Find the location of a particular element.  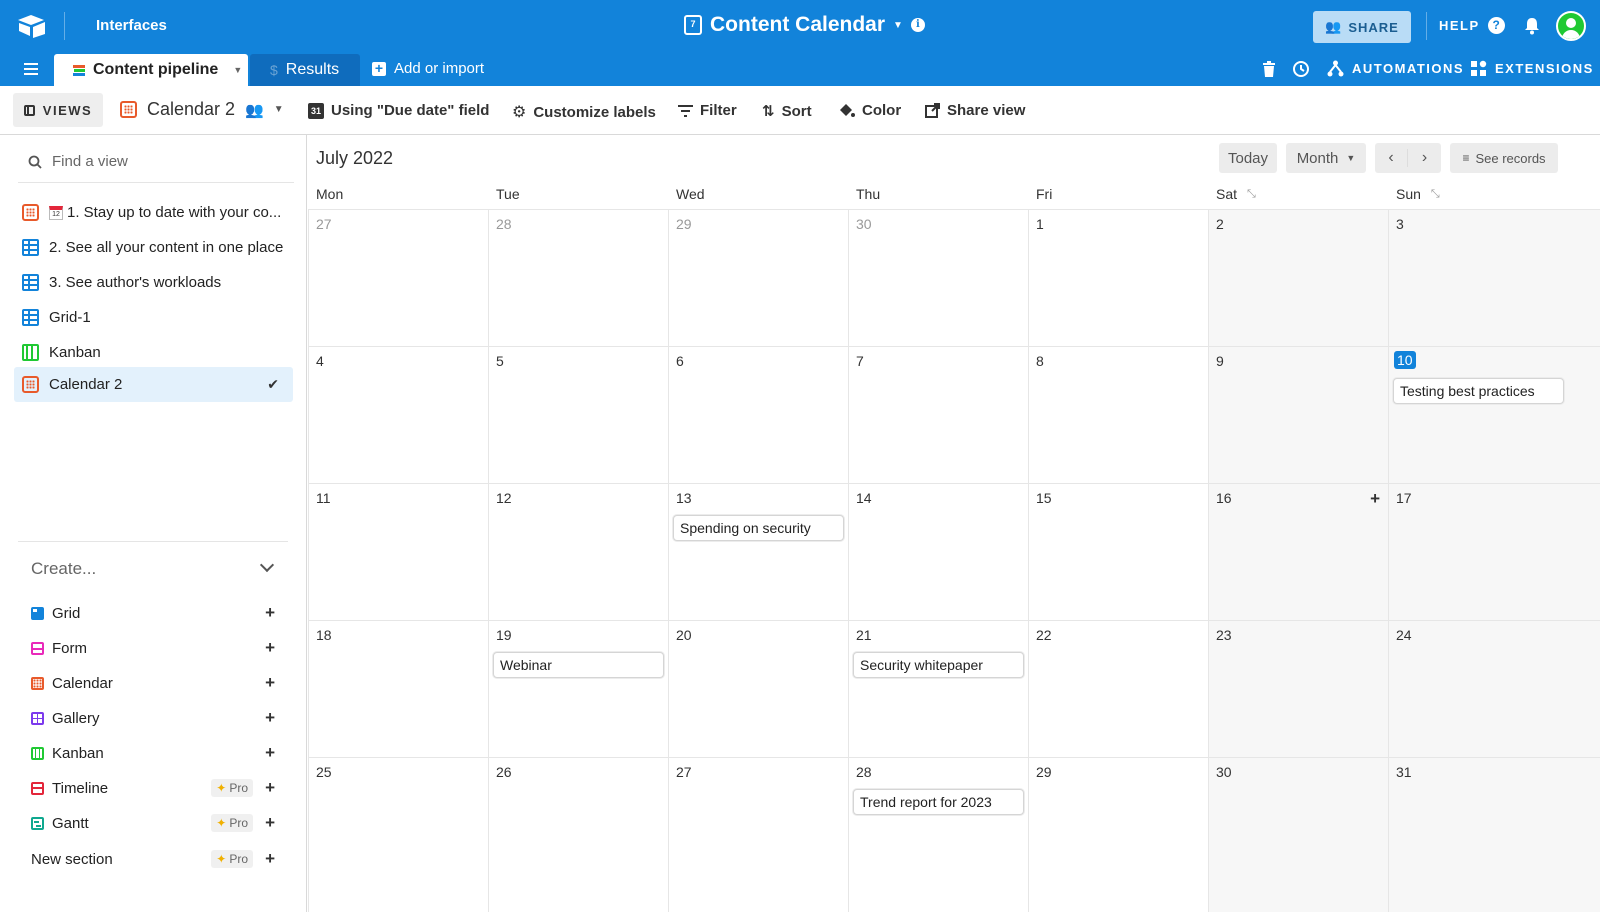

current-view-menu: Calendar 2 👥 ▼ is located at coordinates (202, 109).